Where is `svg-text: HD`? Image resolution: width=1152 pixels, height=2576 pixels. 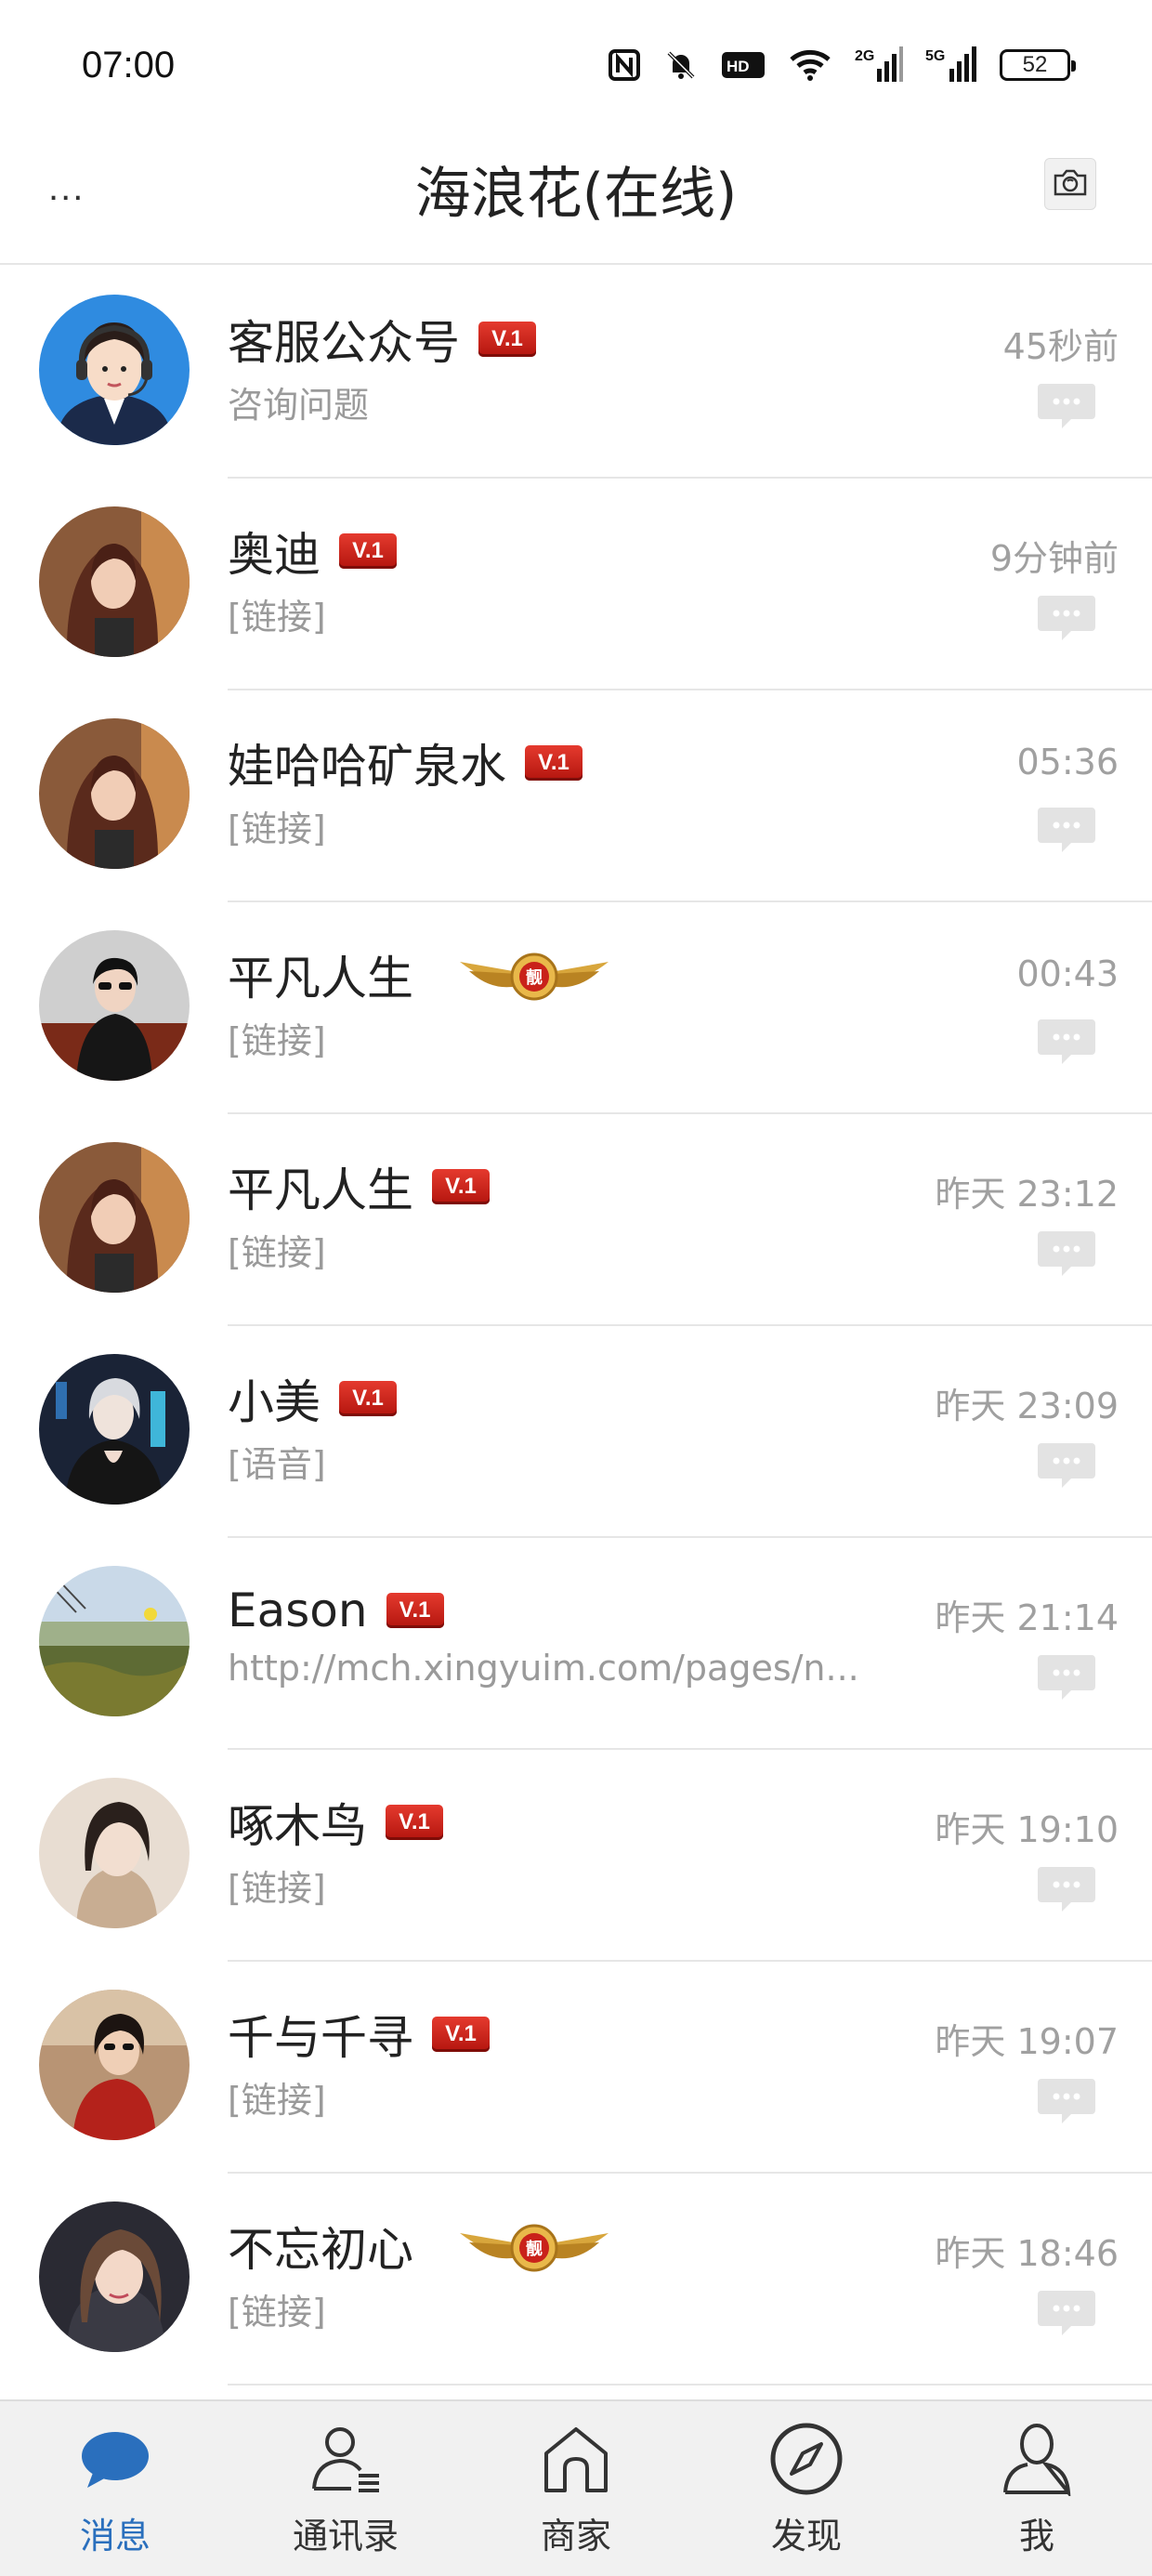 svg-text: HD is located at coordinates (738, 66).